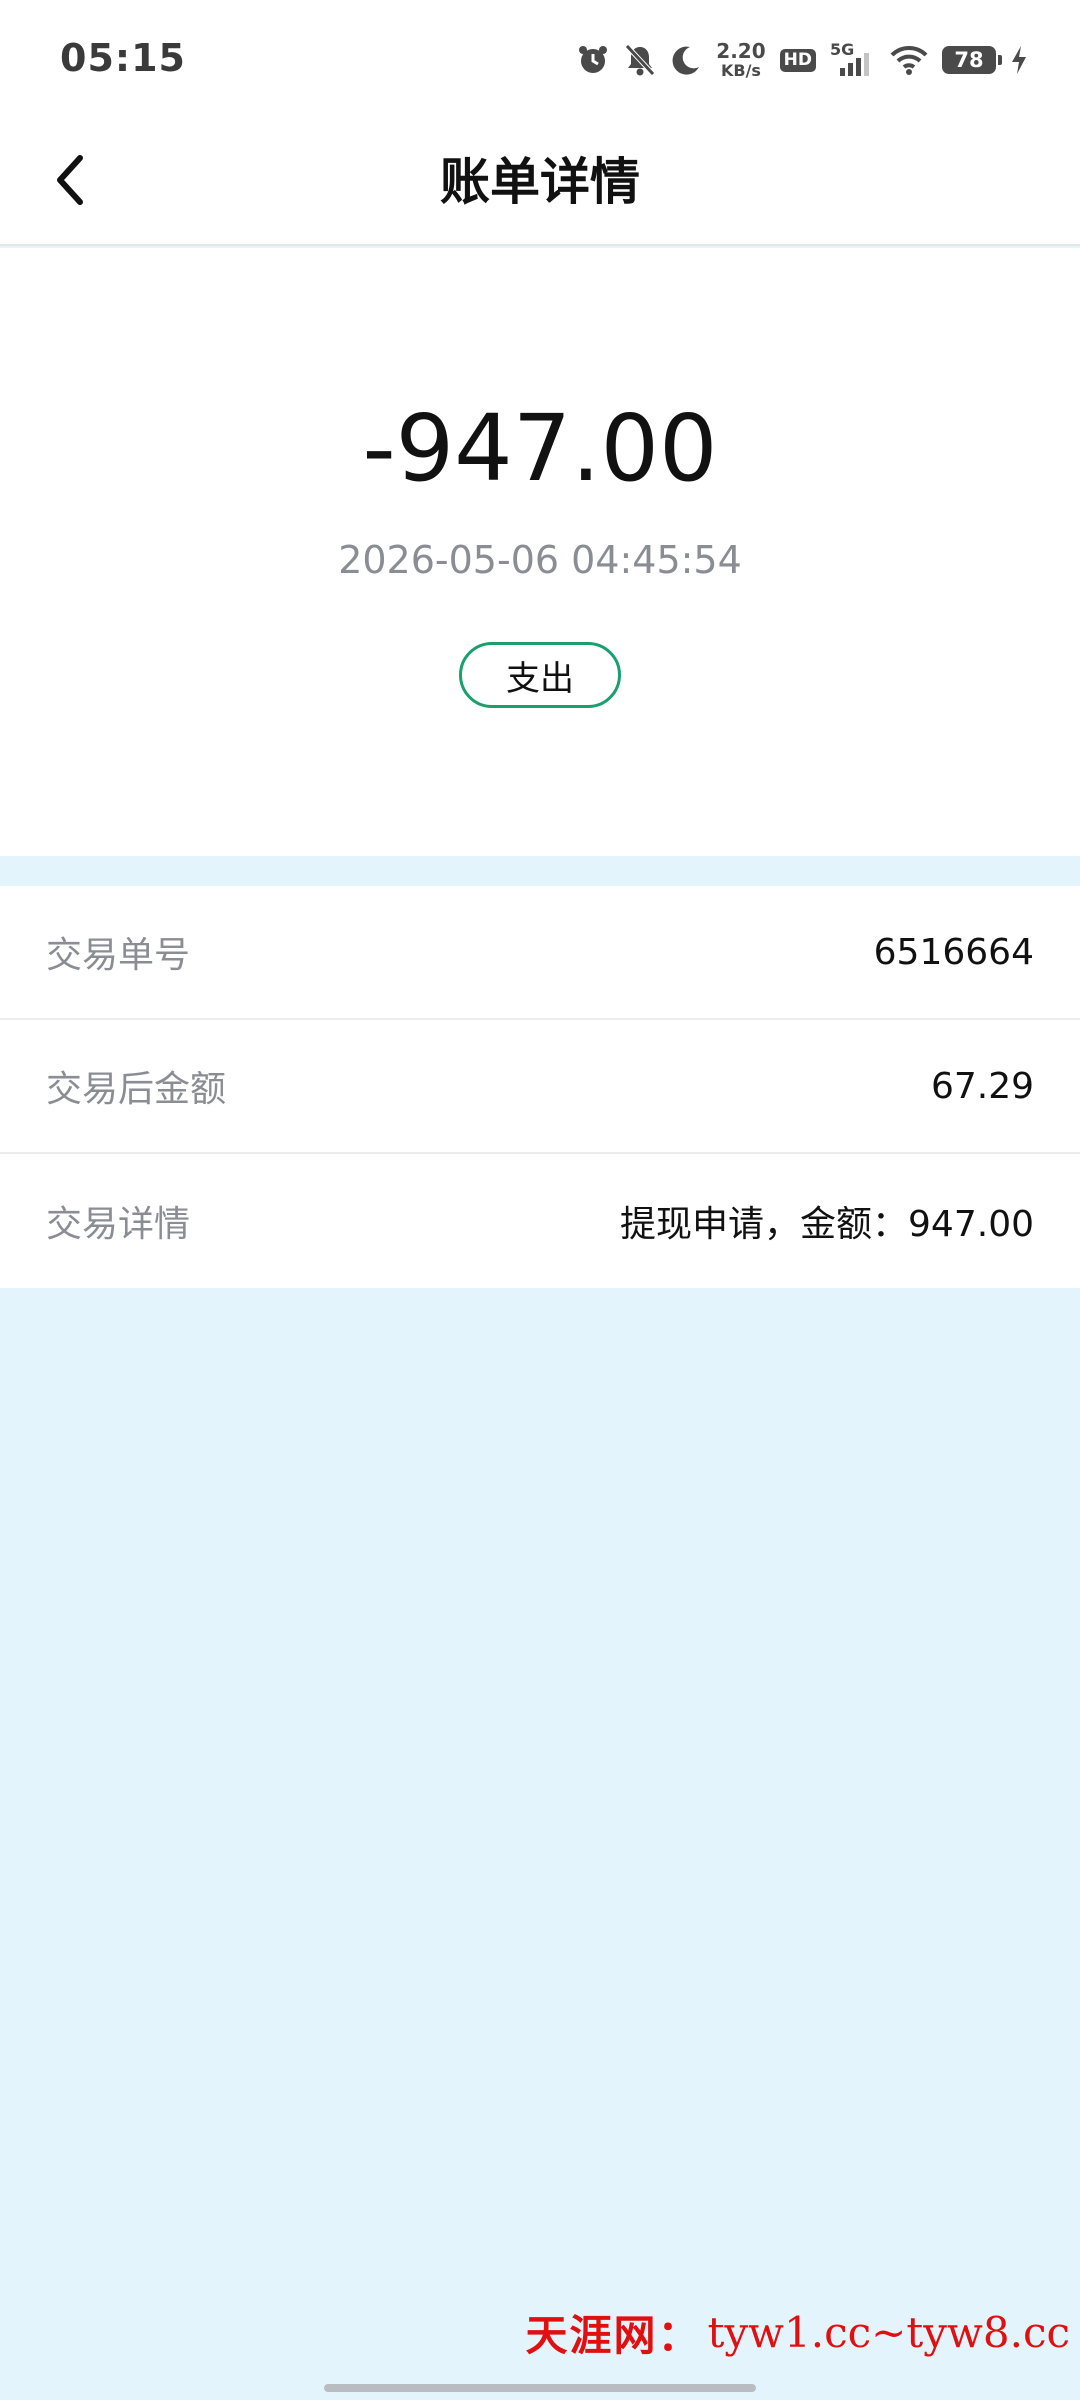 The width and height of the screenshot is (1080, 2400). Describe the element at coordinates (540, 675) in the screenshot. I see `transaction-type-badge: 支出` at that location.